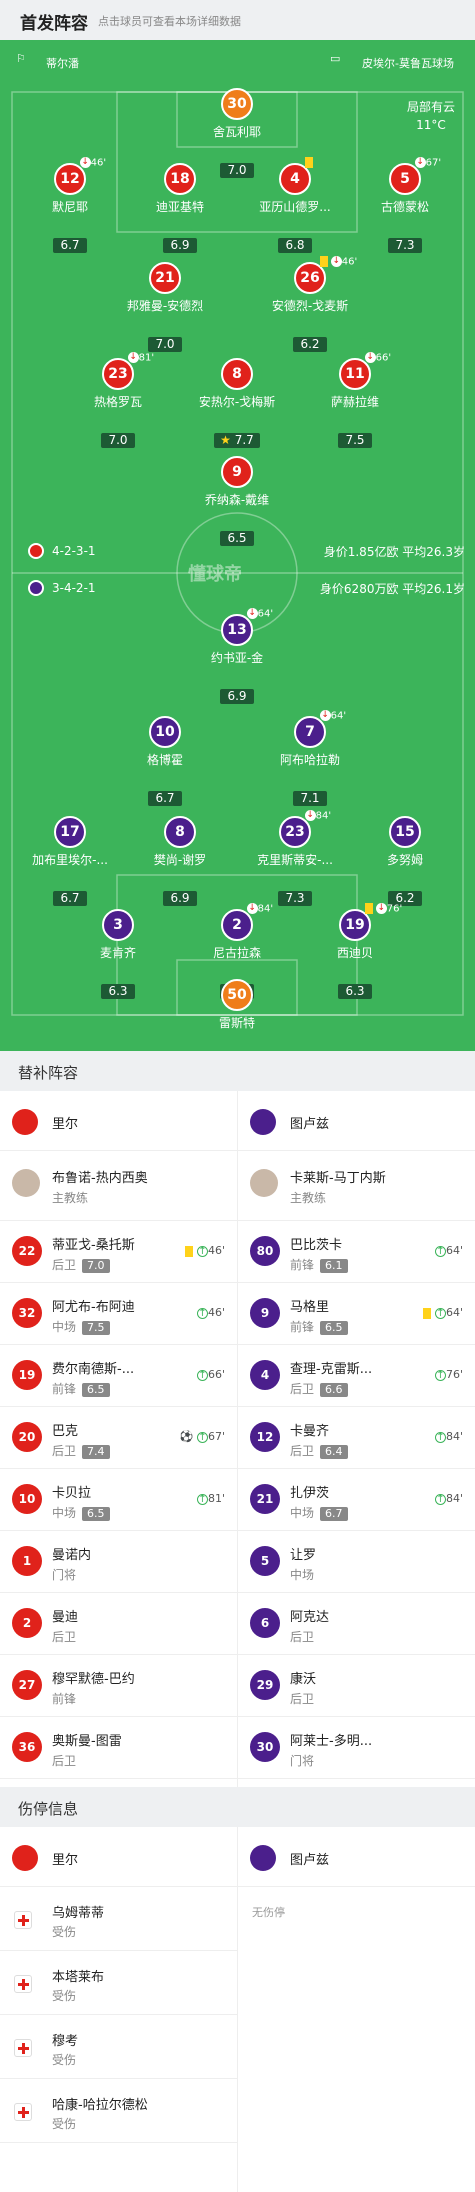  What do you see at coordinates (356, 1314) in the screenshot?
I see `away-sub-player: 9 马格里 前锋 6.5 ↑64'` at bounding box center [356, 1314].